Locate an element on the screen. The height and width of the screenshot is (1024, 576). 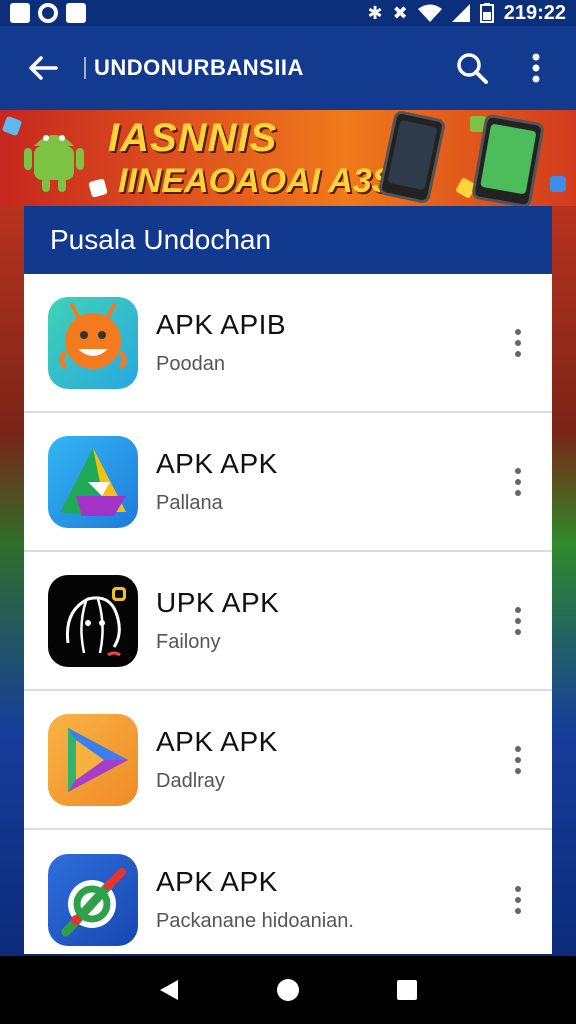
nav-recents-button is located at coordinates (407, 990).